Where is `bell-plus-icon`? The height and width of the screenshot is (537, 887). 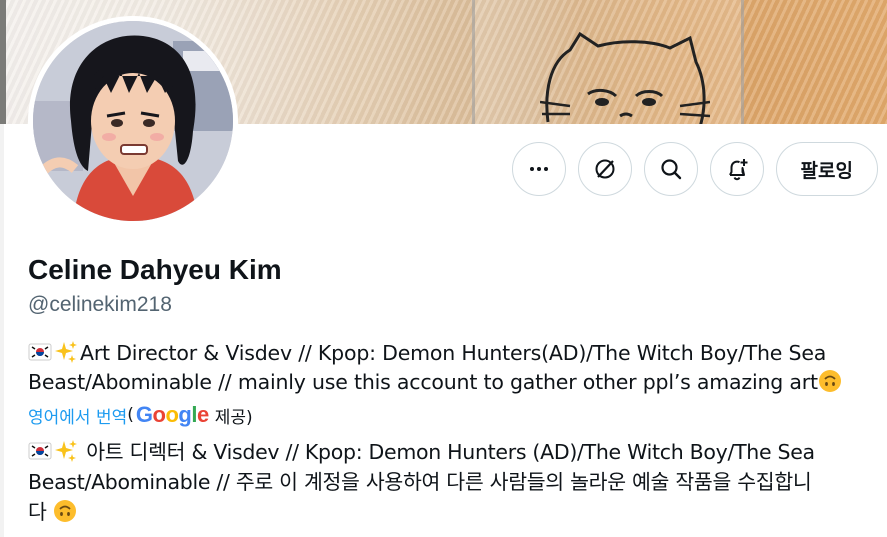
bell-plus-icon is located at coordinates (738, 170).